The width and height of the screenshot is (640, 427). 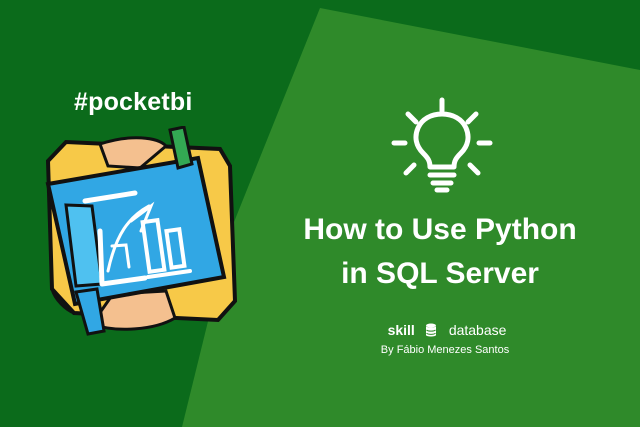 What do you see at coordinates (430, 329) in the screenshot?
I see `database-icon` at bounding box center [430, 329].